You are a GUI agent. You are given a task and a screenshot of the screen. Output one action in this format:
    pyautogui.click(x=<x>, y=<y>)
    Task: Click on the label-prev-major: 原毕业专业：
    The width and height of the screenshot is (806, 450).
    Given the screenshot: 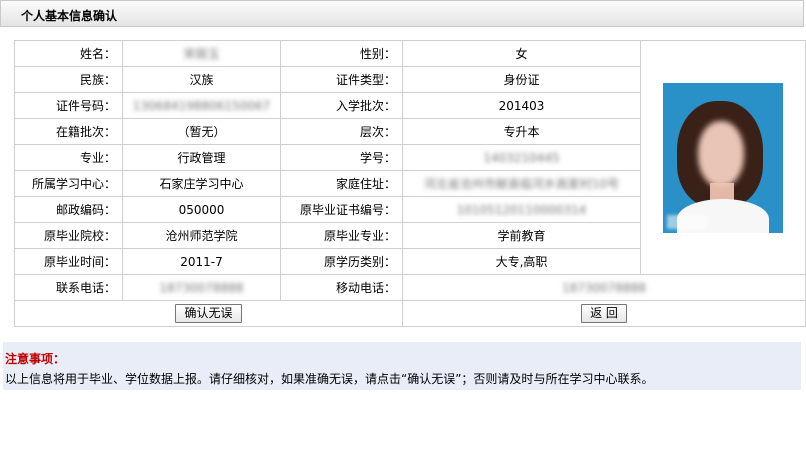 What is the action you would take?
    pyautogui.click(x=341, y=235)
    